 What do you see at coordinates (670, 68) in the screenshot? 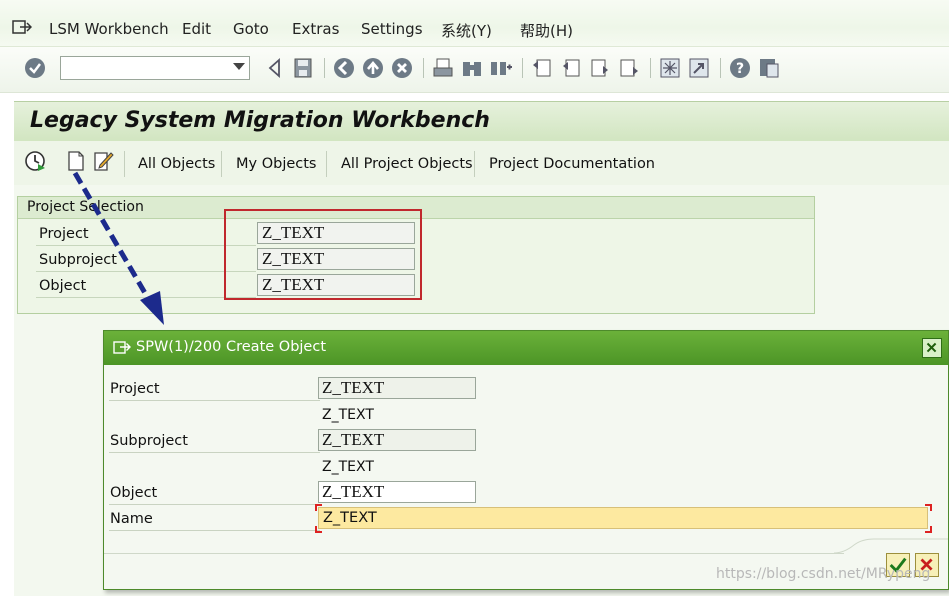
I see `create-session-icon` at bounding box center [670, 68].